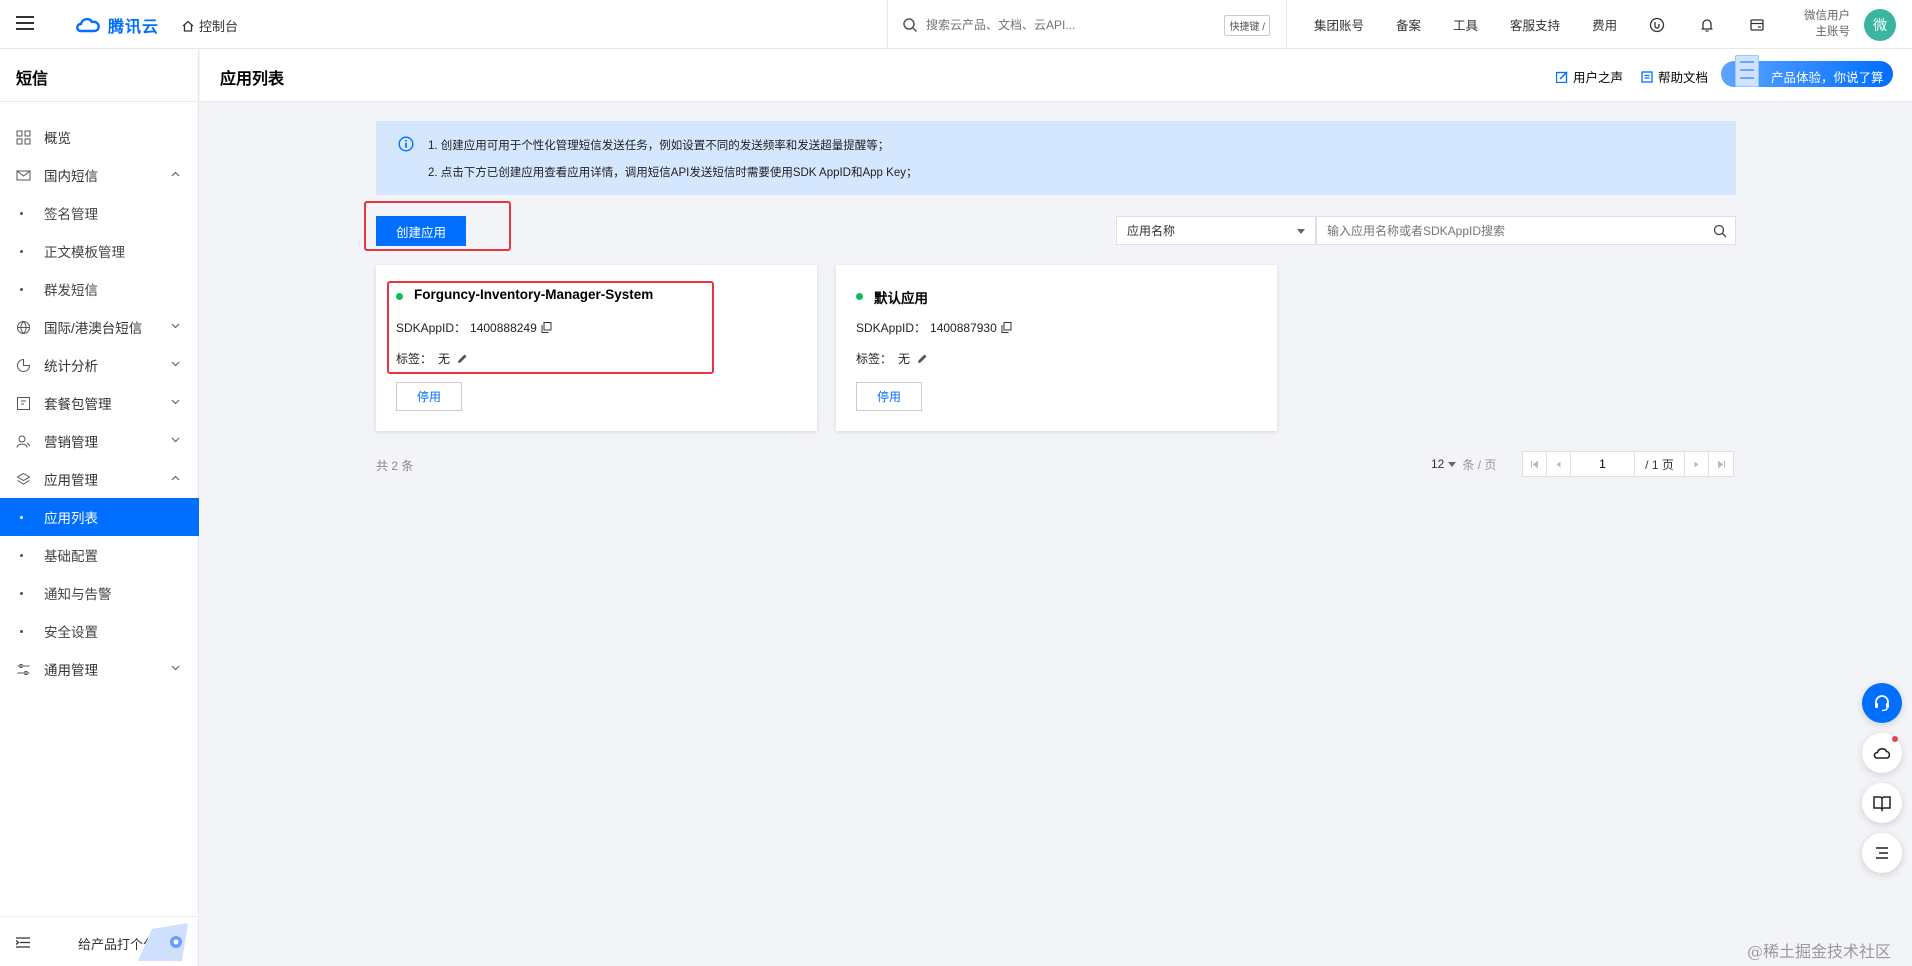 This screenshot has width=1912, height=966. I want to click on sidebar-item-packages: 套餐包管理, so click(99, 403).